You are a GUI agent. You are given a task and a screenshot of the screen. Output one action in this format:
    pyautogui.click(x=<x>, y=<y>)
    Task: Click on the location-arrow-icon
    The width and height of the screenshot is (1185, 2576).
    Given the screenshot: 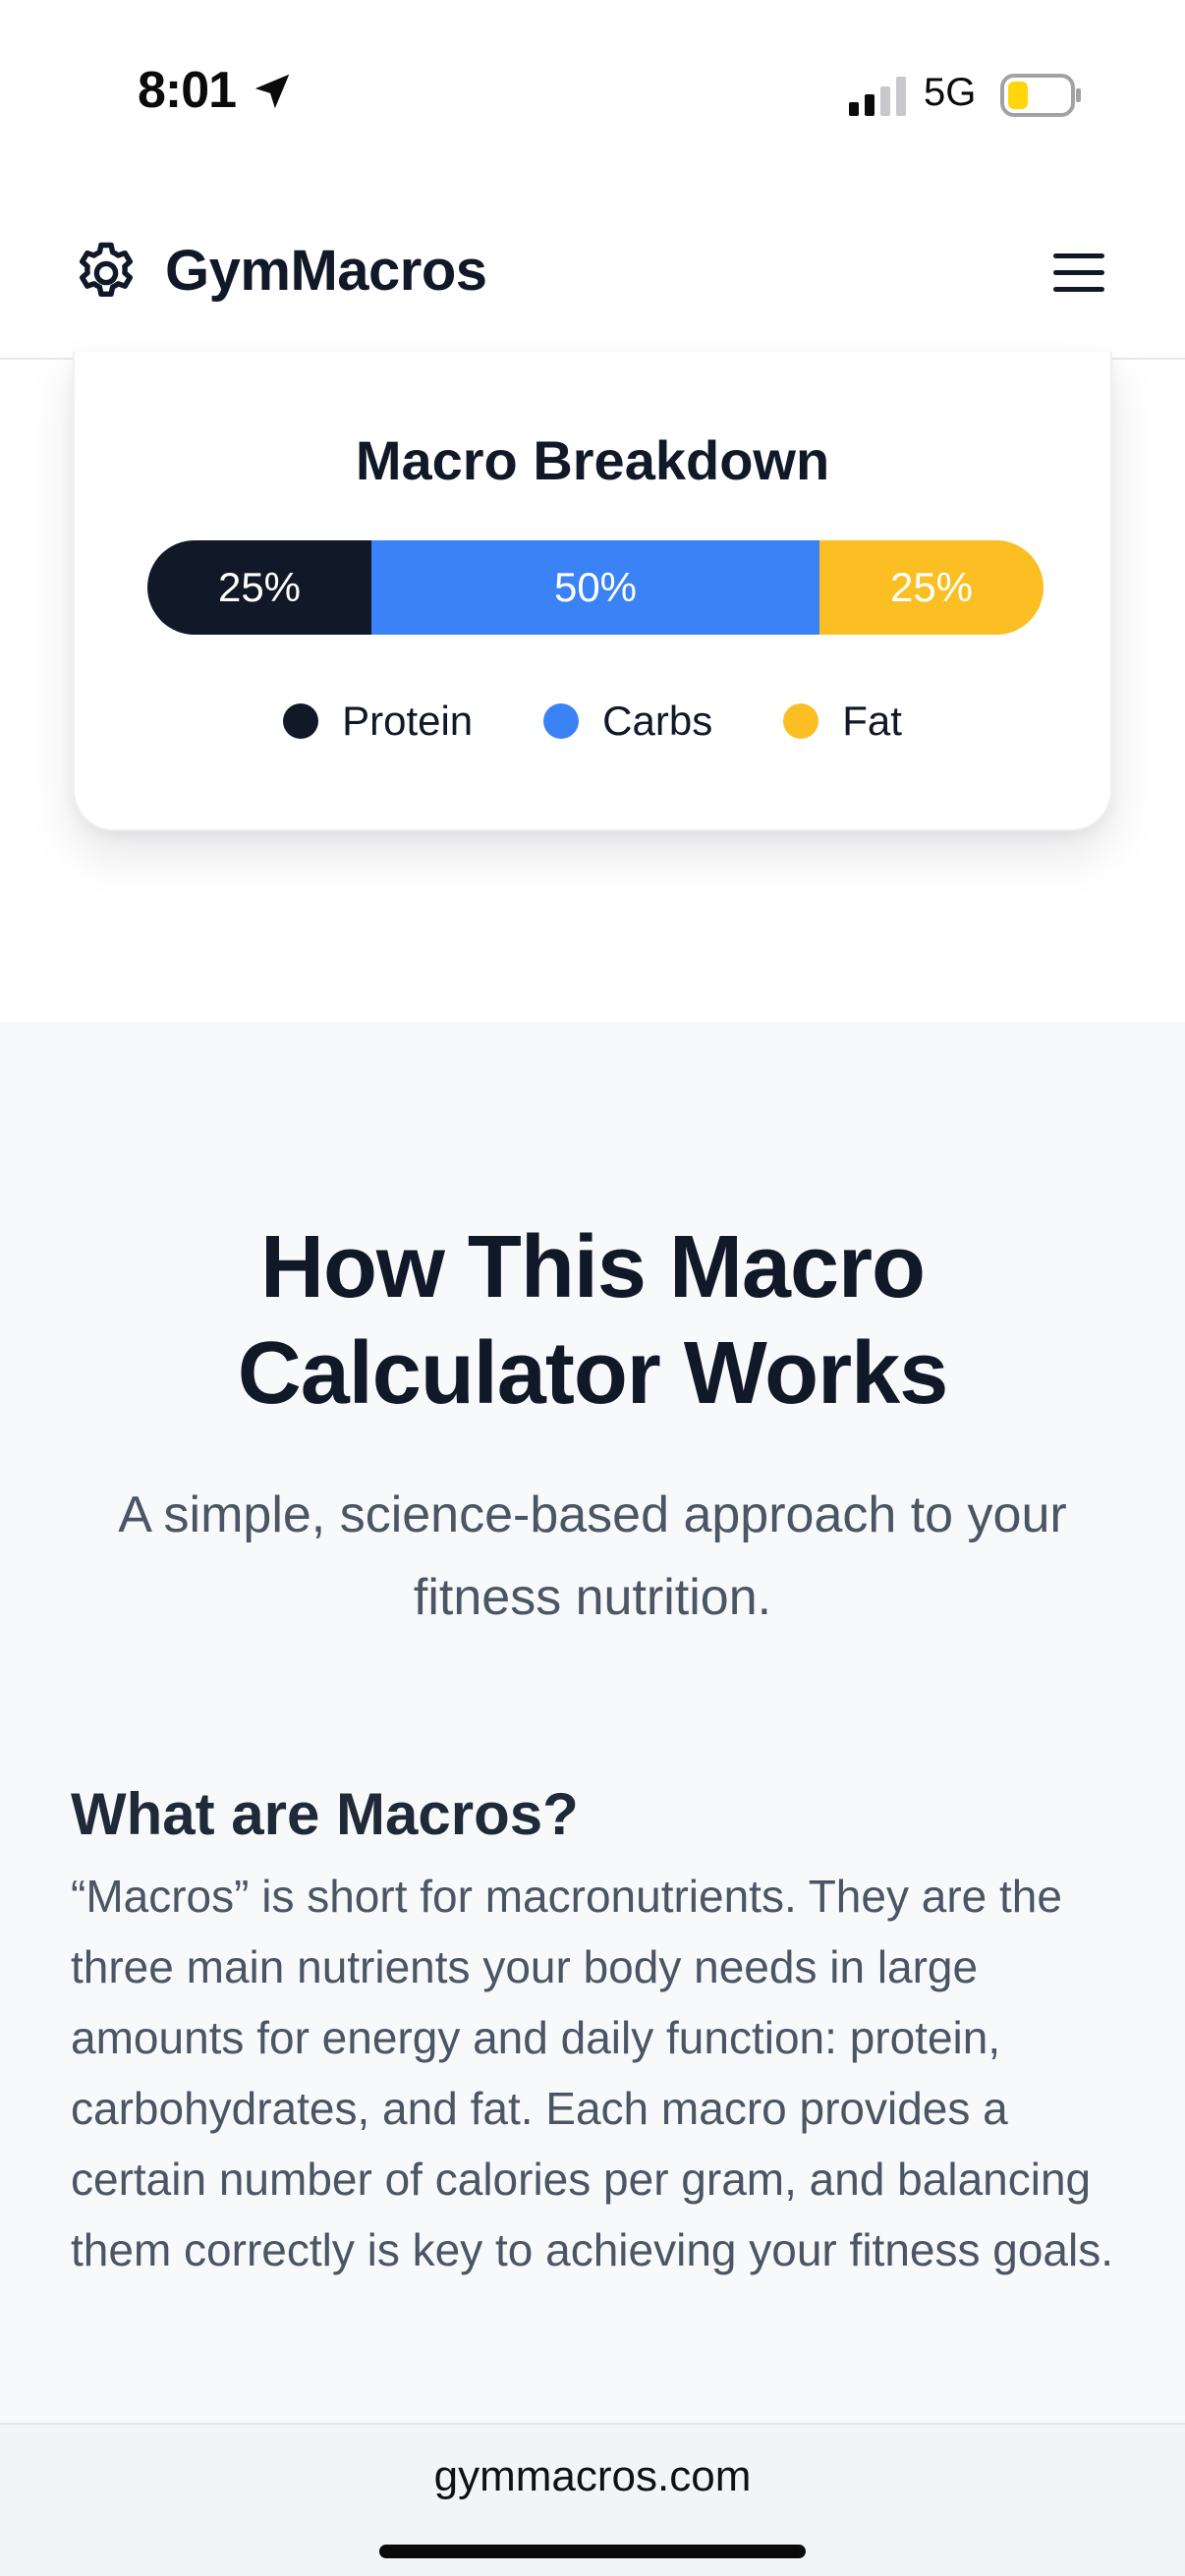 What is the action you would take?
    pyautogui.click(x=272, y=91)
    